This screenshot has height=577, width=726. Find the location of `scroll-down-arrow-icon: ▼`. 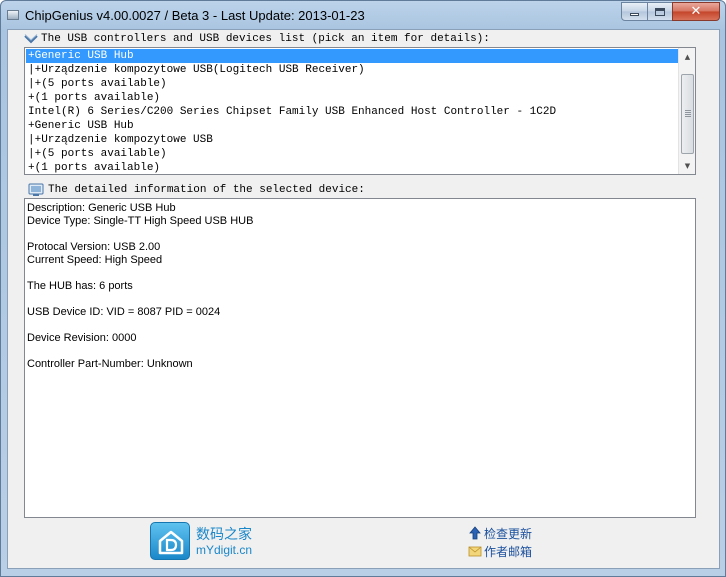

scroll-down-arrow-icon: ▼ is located at coordinates (687, 165).